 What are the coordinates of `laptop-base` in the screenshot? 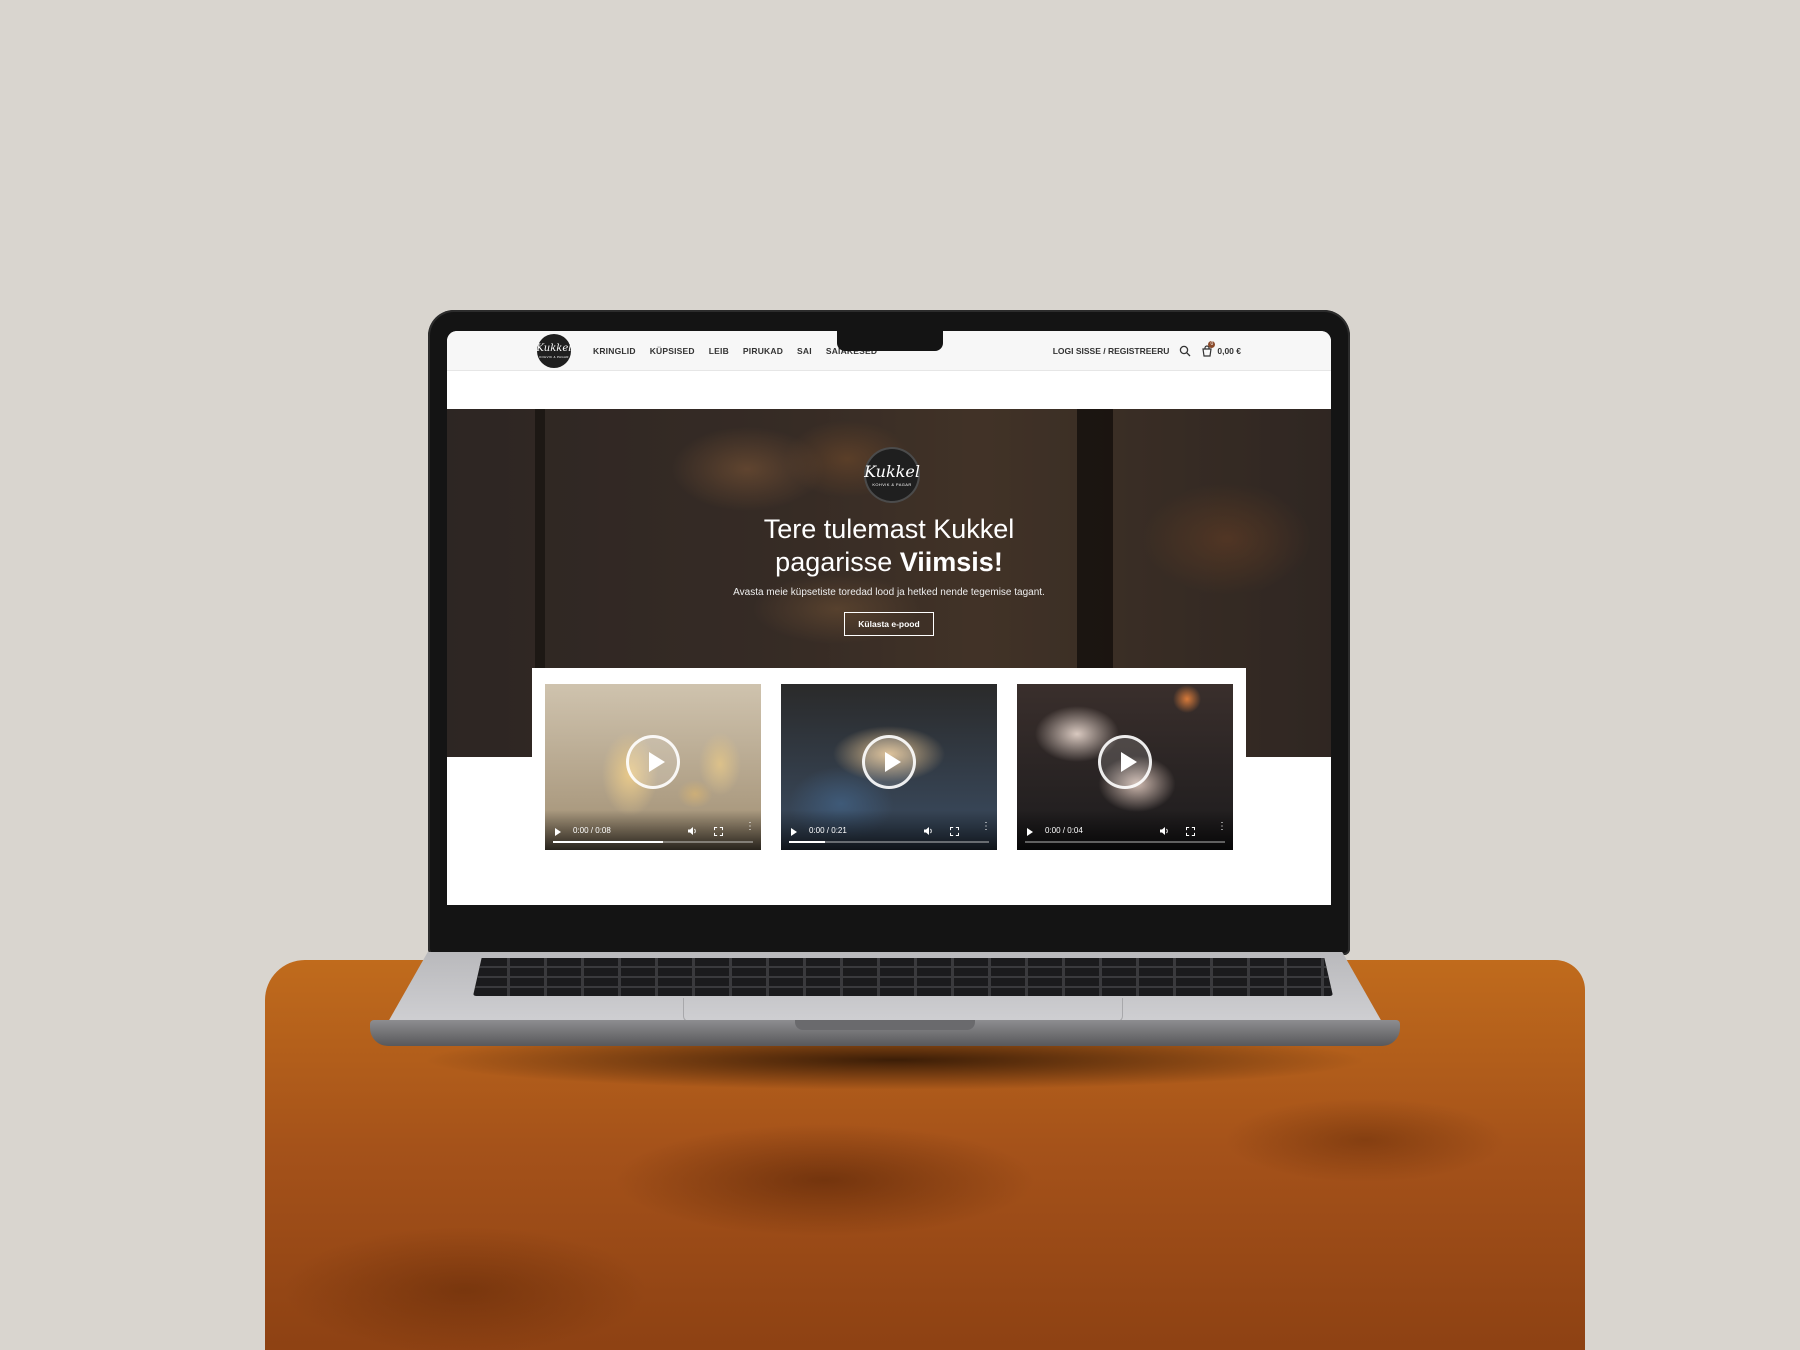 It's located at (885, 1002).